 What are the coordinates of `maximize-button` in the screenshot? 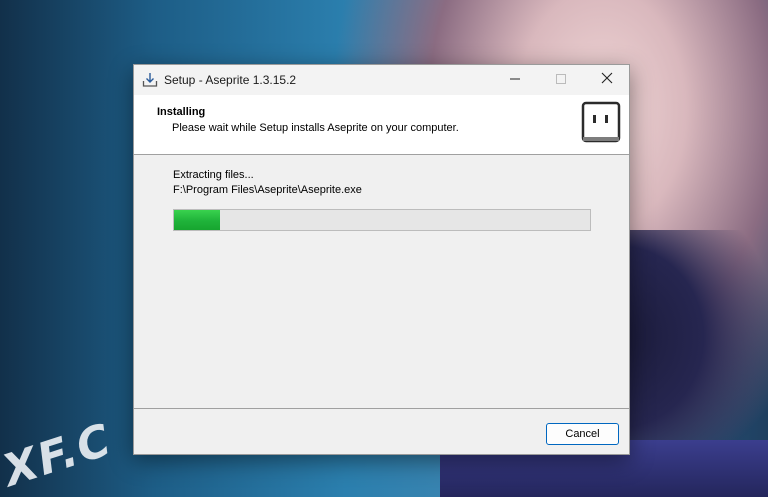 It's located at (561, 80).